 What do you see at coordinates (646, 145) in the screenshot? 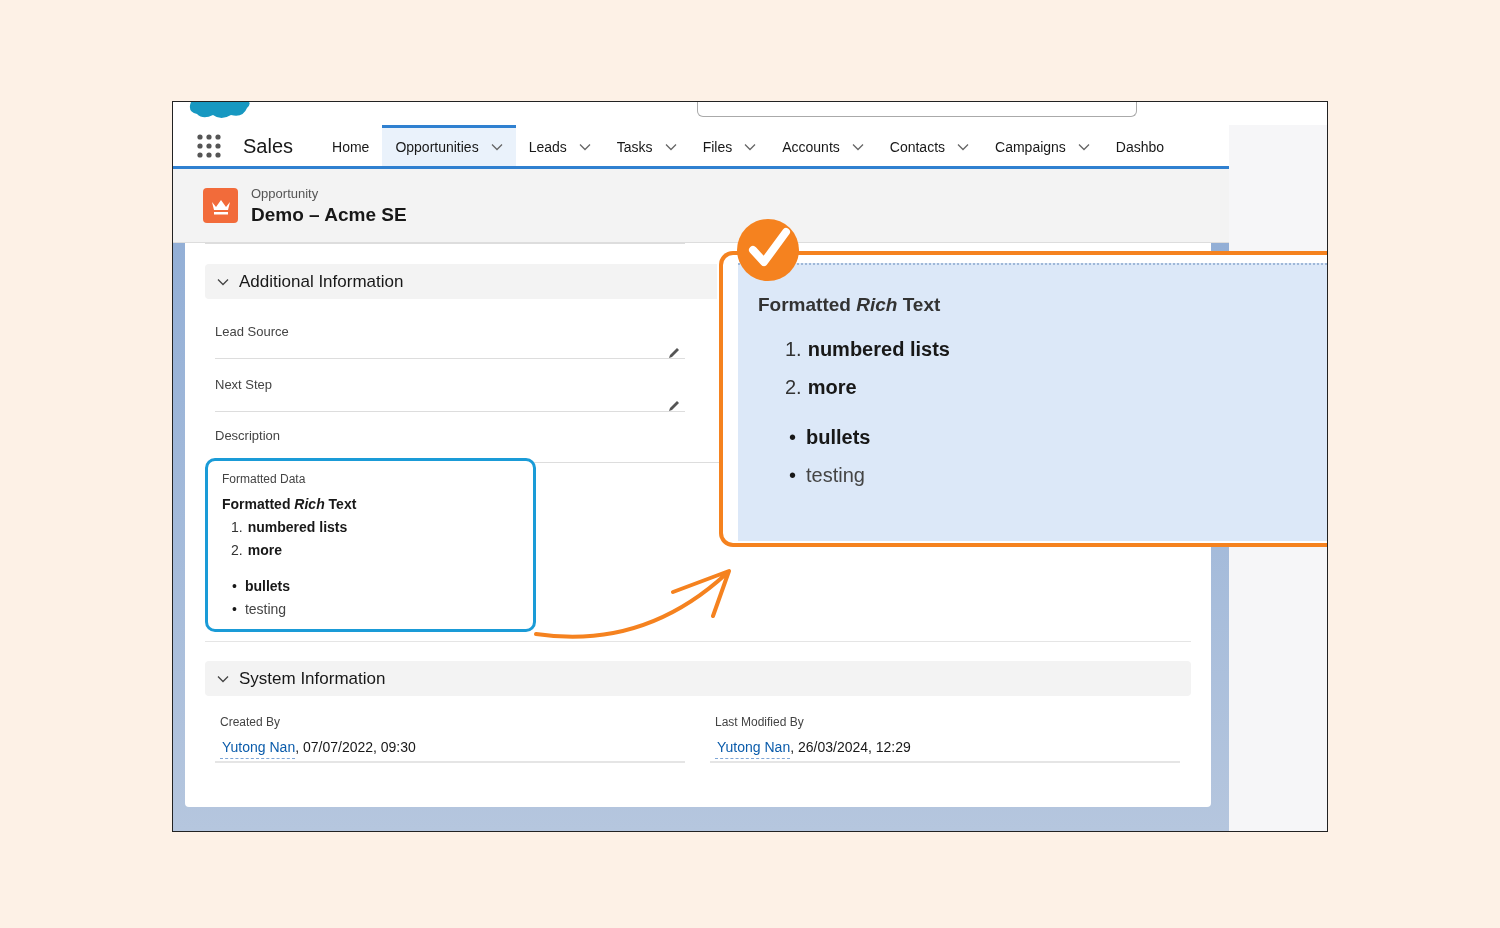
I see `nav-tab: Tasks` at bounding box center [646, 145].